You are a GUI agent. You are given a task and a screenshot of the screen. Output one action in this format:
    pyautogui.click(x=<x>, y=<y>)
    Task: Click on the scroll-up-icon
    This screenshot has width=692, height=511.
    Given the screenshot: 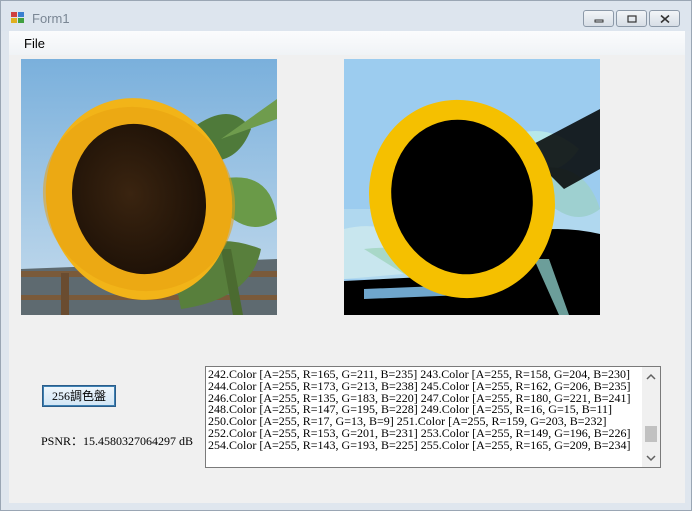 What is the action you would take?
    pyautogui.click(x=651, y=377)
    